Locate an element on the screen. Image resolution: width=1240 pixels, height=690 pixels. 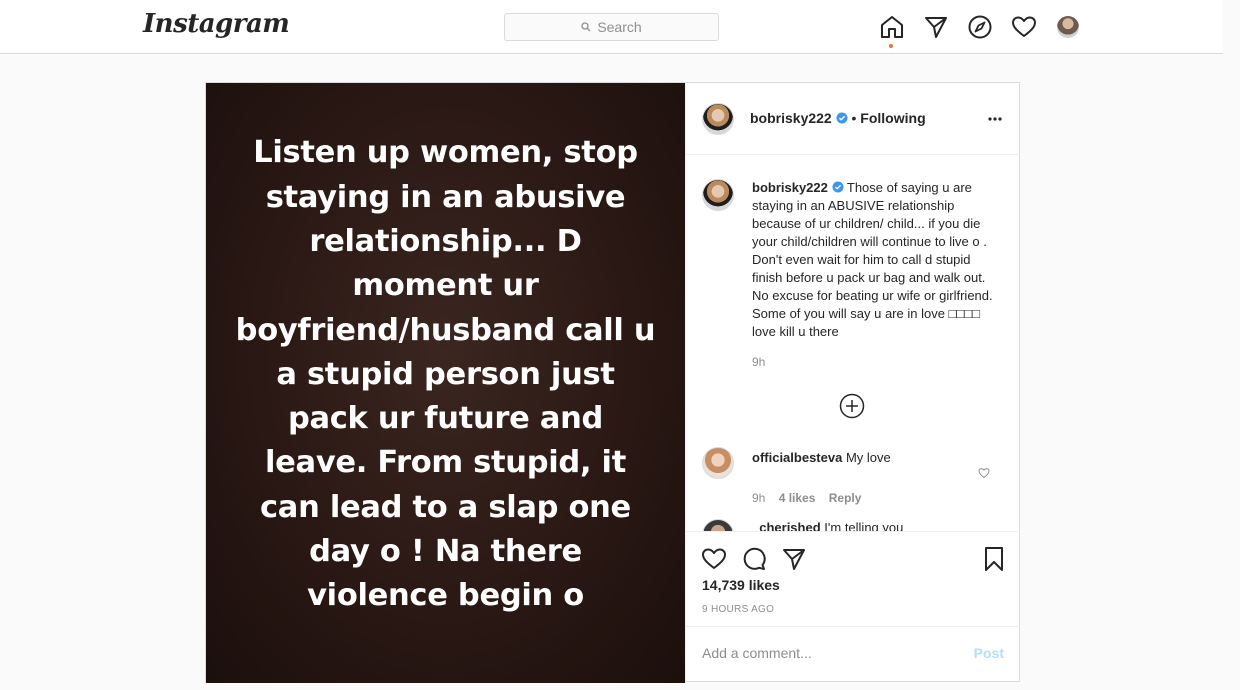
post-comment-button: Post is located at coordinates (989, 653).